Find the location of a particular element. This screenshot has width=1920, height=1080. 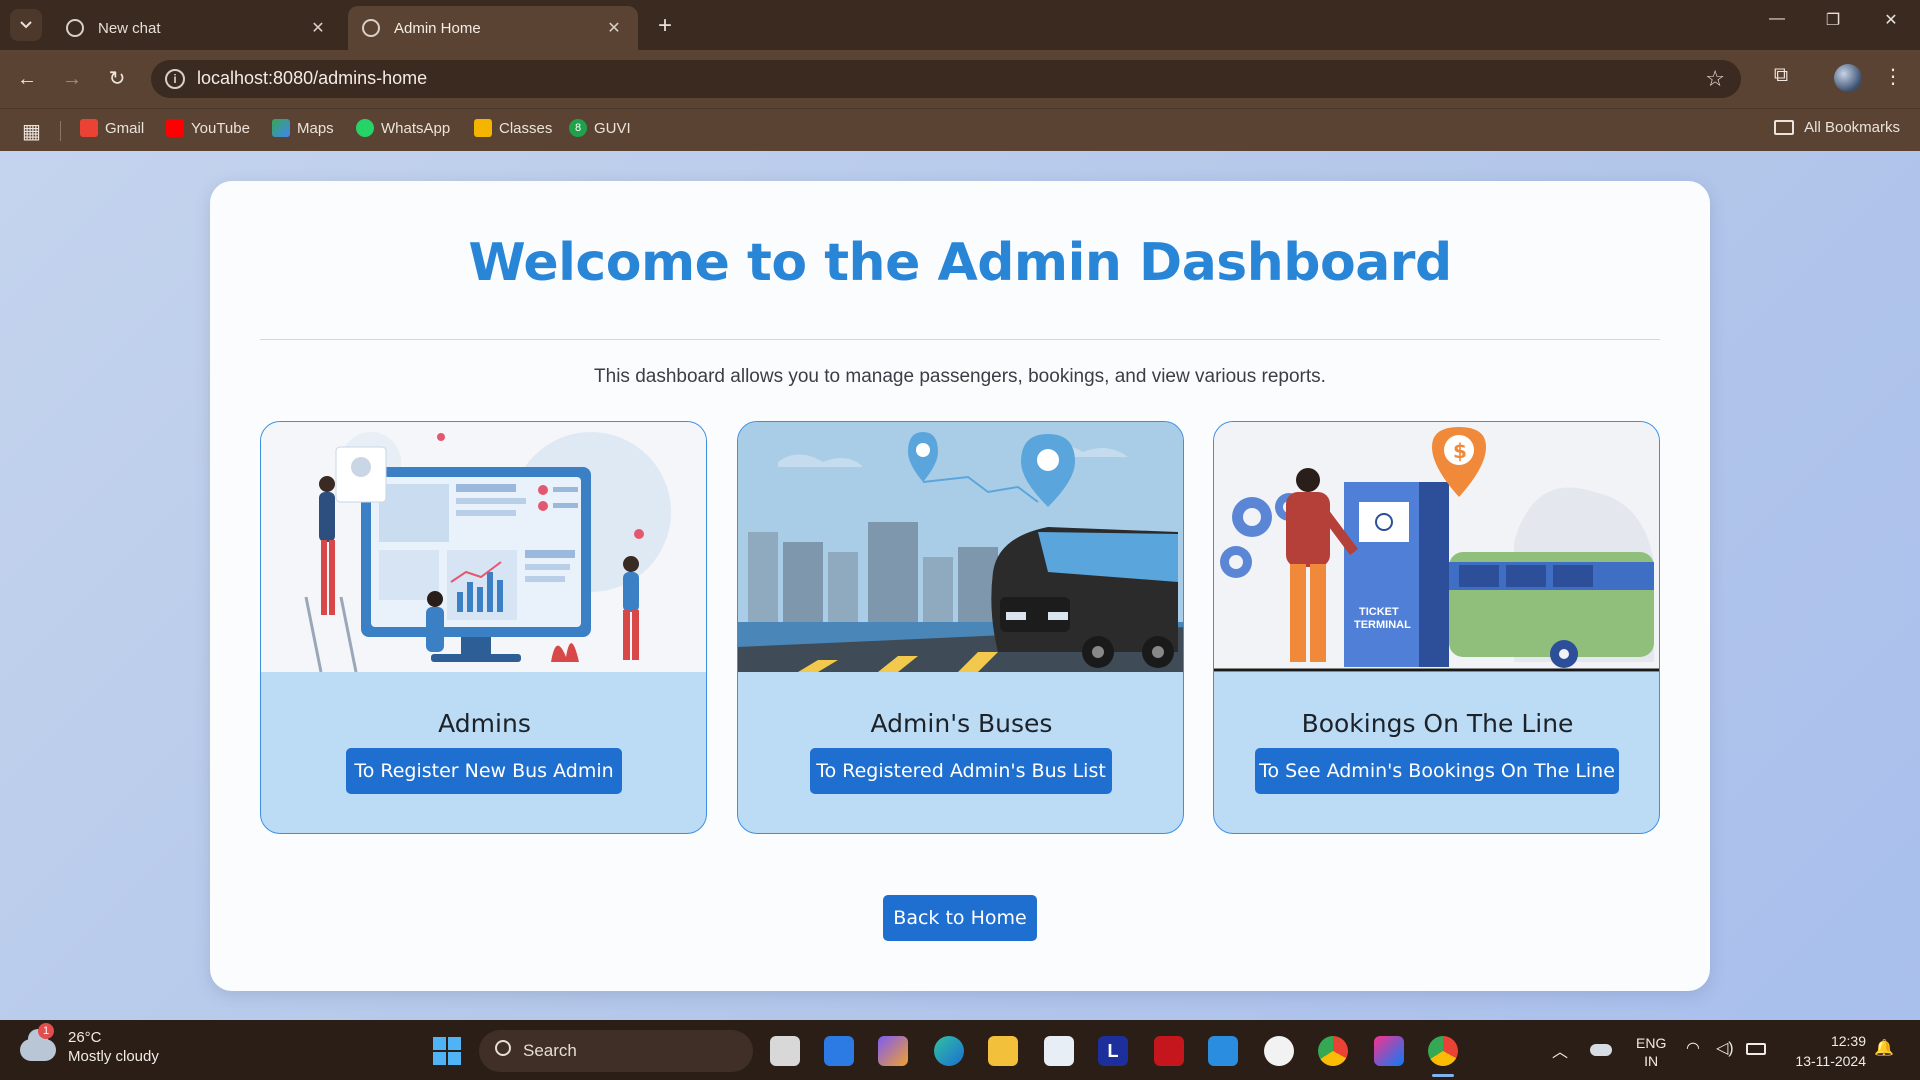

clock-date: 13-11-2024 is located at coordinates (1830, 1061).